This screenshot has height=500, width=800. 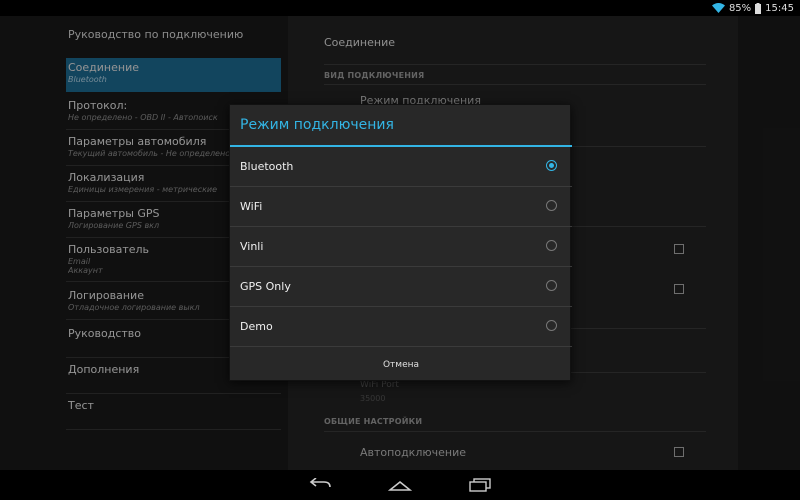 What do you see at coordinates (251, 206) in the screenshot?
I see `option-label: WiFi` at bounding box center [251, 206].